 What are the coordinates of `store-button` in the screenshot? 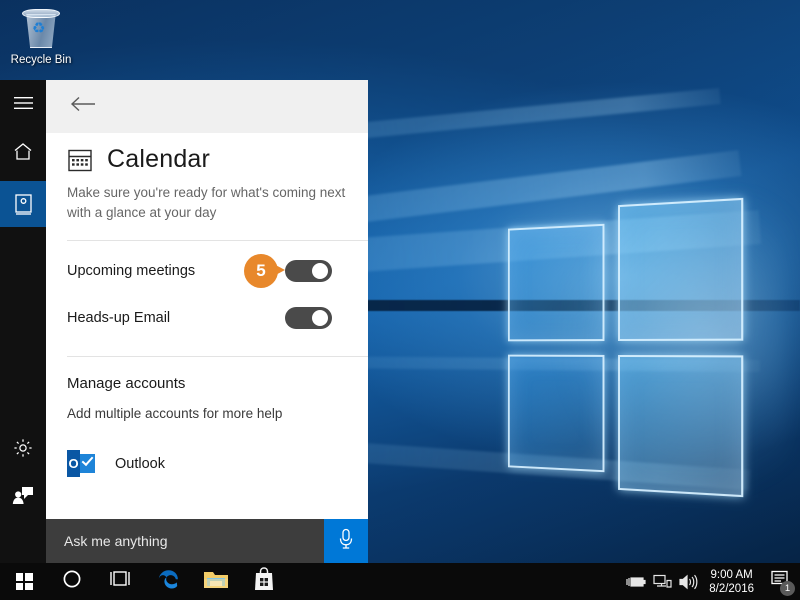 It's located at (264, 581).